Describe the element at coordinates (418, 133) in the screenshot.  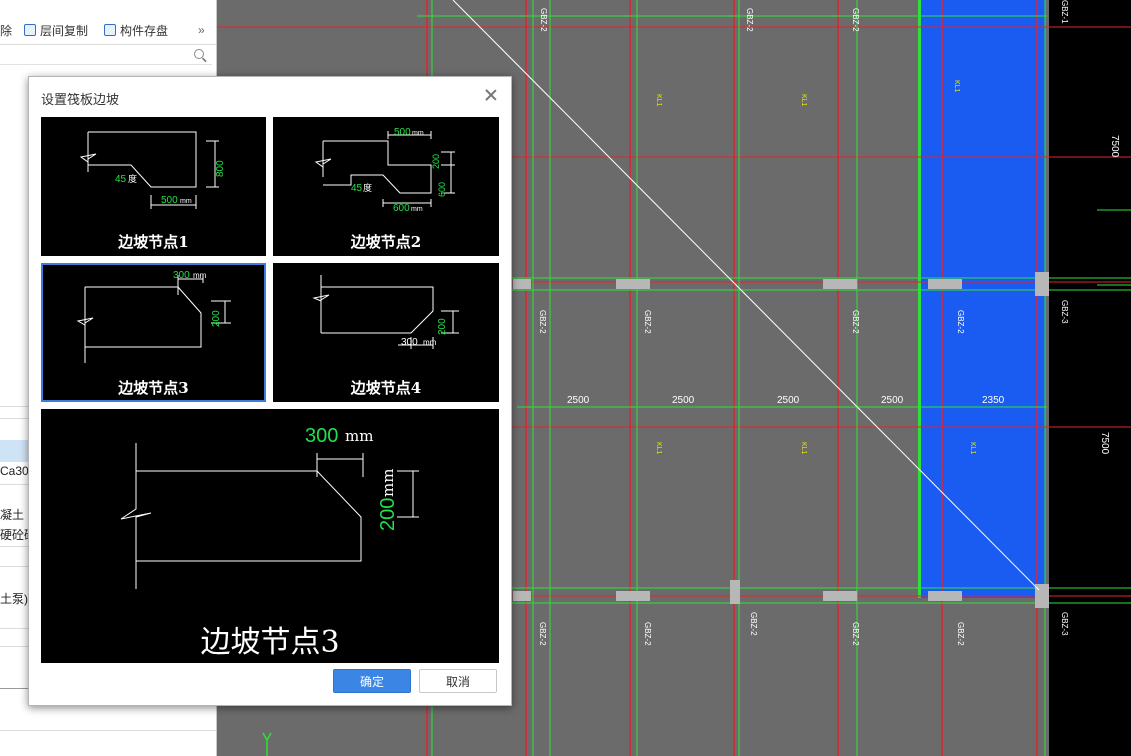
I see `top-unit: mm` at that location.